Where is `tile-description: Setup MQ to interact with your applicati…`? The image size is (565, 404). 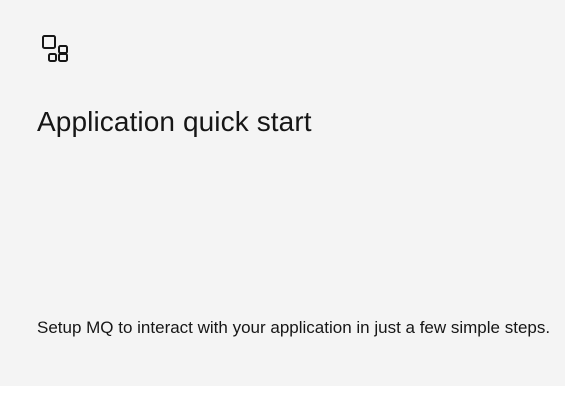
tile-description: Setup MQ to interact with your applicati… is located at coordinates (294, 327).